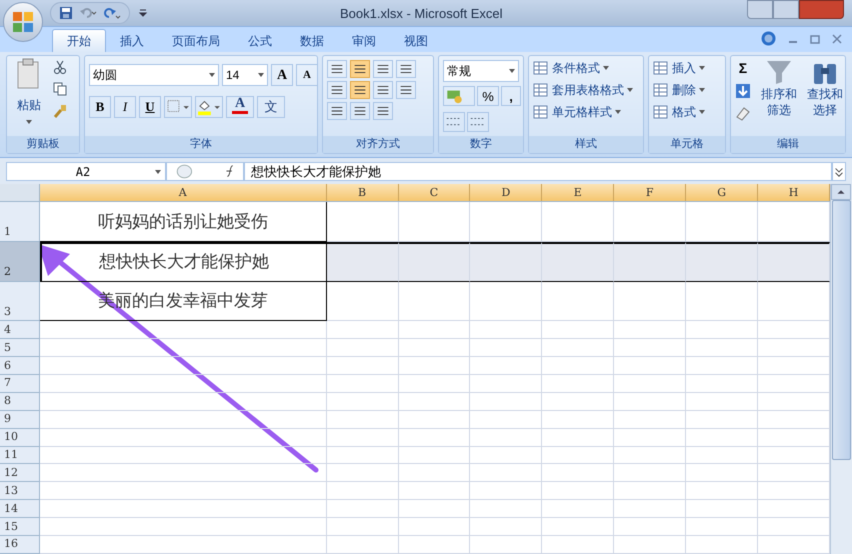 Image resolution: width=852 pixels, height=554 pixels. What do you see at coordinates (183, 222) in the screenshot?
I see `table-cell: 听妈妈的话别让她受伤` at bounding box center [183, 222].